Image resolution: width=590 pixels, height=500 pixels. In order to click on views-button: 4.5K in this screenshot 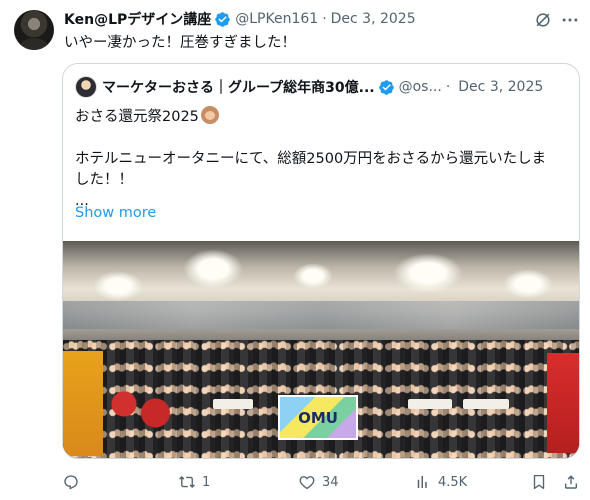, I will do `click(440, 482)`.